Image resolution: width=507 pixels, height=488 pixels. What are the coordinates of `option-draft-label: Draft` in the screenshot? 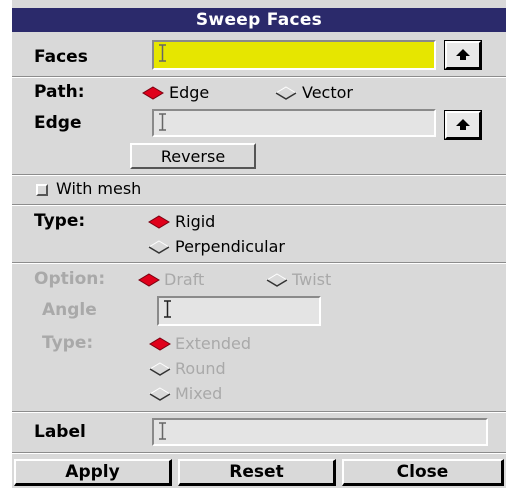 It's located at (184, 279).